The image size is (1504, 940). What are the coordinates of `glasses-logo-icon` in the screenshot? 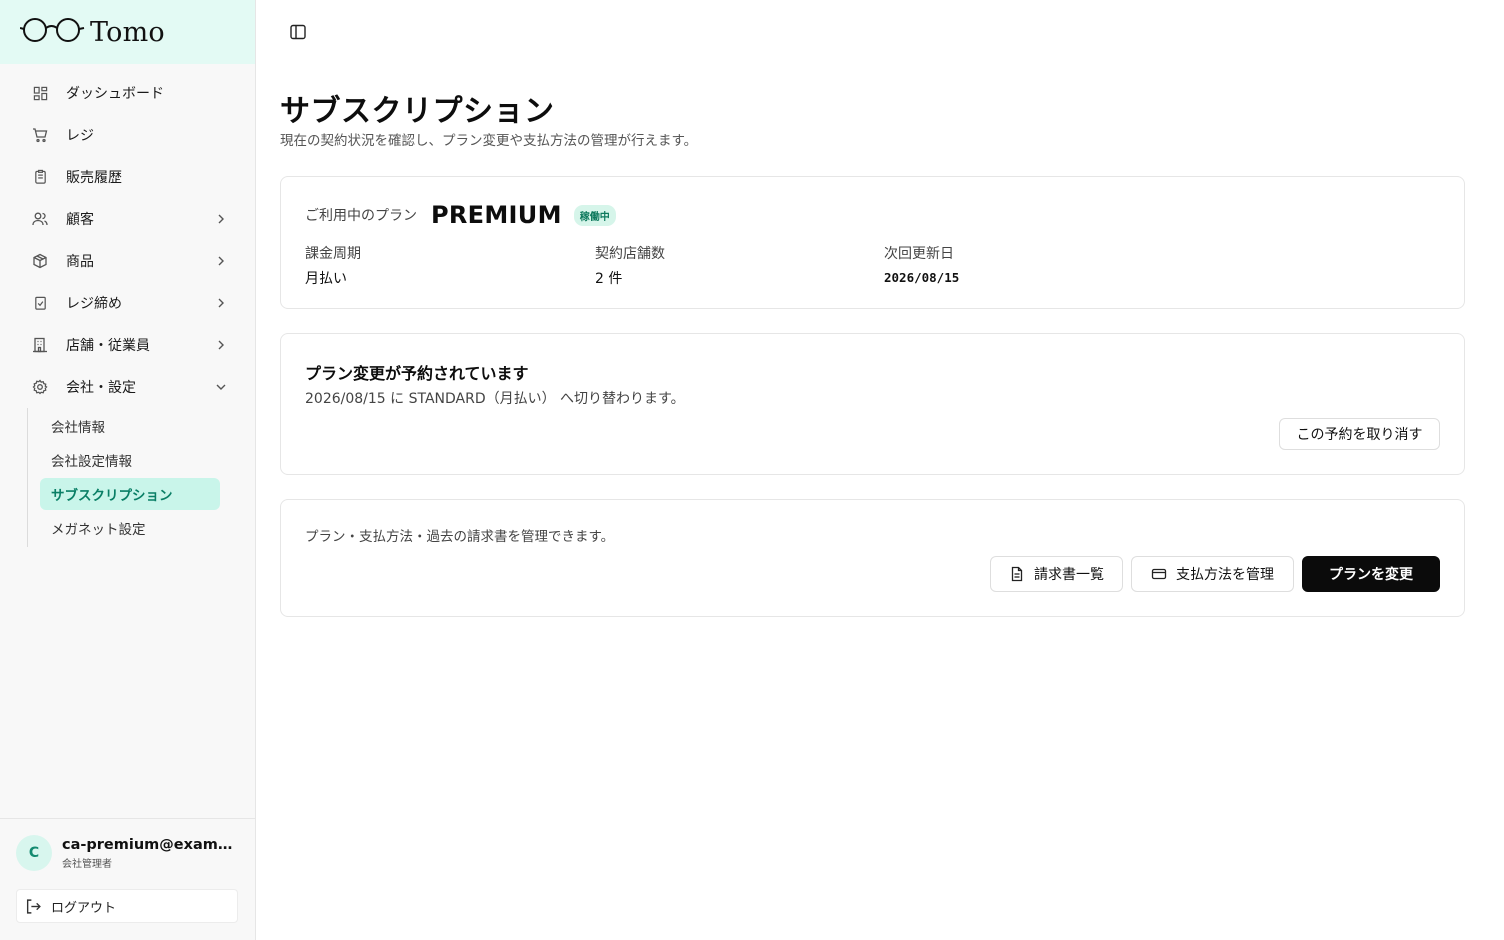 It's located at (52, 32).